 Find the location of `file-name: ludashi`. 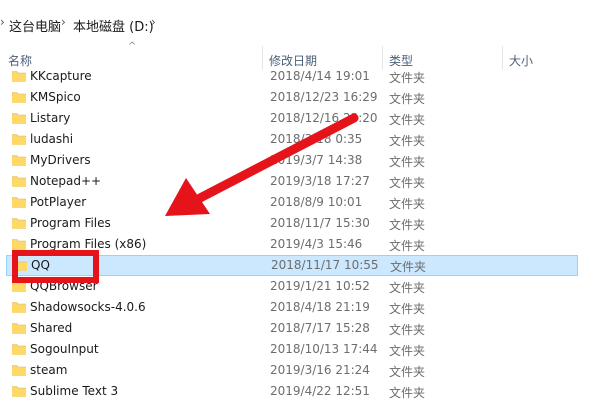

file-name: ludashi is located at coordinates (52, 139).